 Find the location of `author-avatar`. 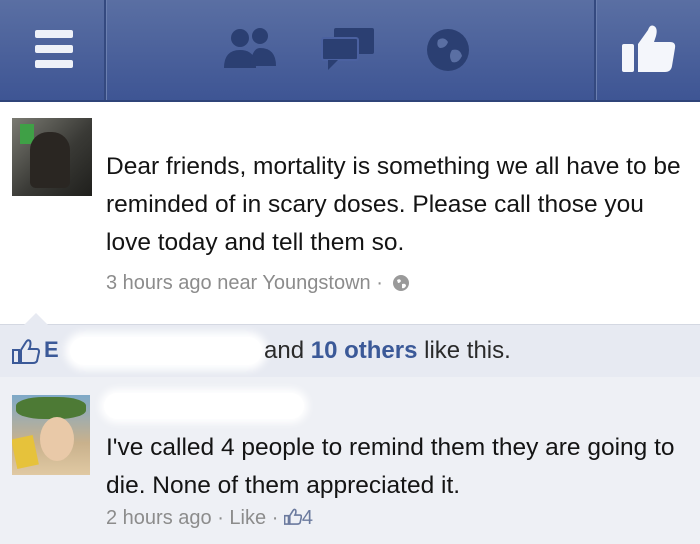

author-avatar is located at coordinates (52, 157).